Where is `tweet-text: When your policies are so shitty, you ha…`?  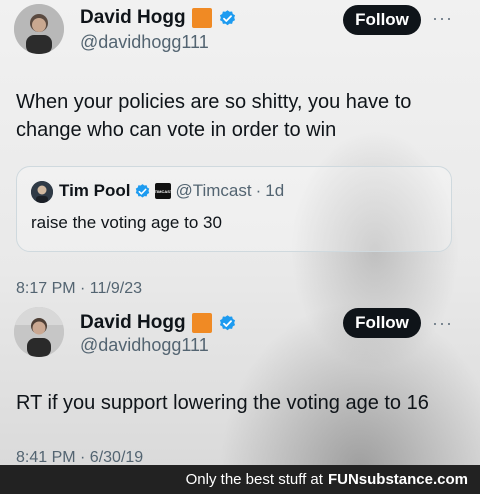
tweet-text: When your policies are so shitty, you ha… is located at coordinates (214, 116).